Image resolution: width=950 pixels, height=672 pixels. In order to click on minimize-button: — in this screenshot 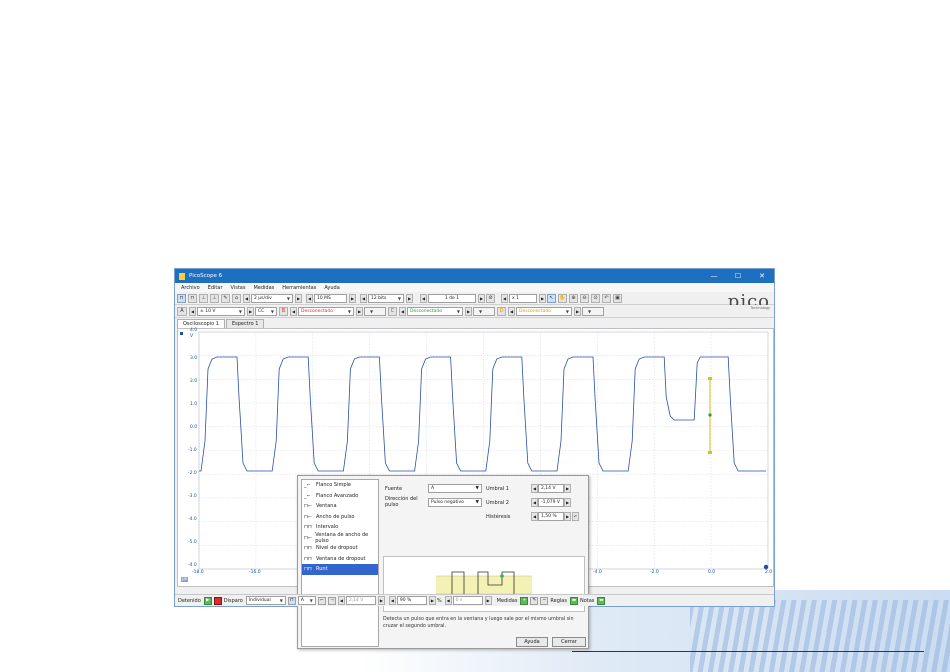, I will do `click(714, 276)`.